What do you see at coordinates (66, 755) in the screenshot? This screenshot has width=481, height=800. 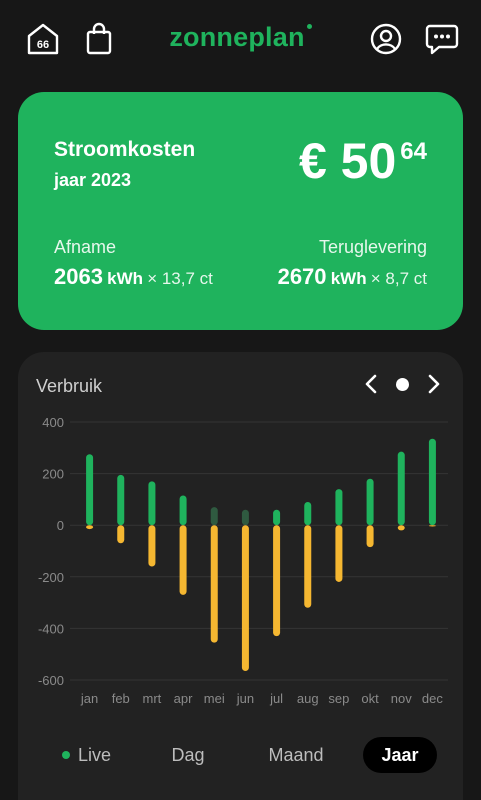 I see `live-dot-icon` at bounding box center [66, 755].